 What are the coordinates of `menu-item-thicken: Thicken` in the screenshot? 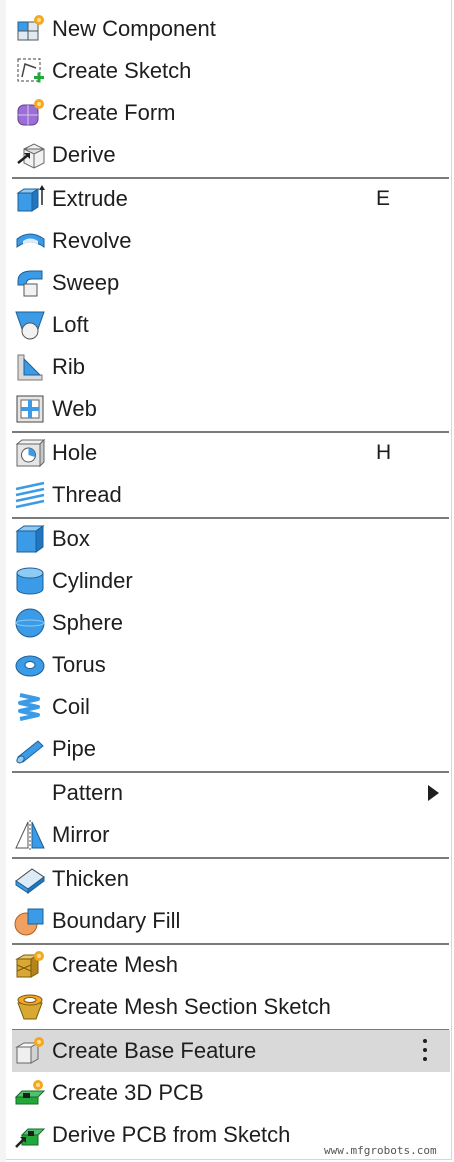 It's located at (231, 879).